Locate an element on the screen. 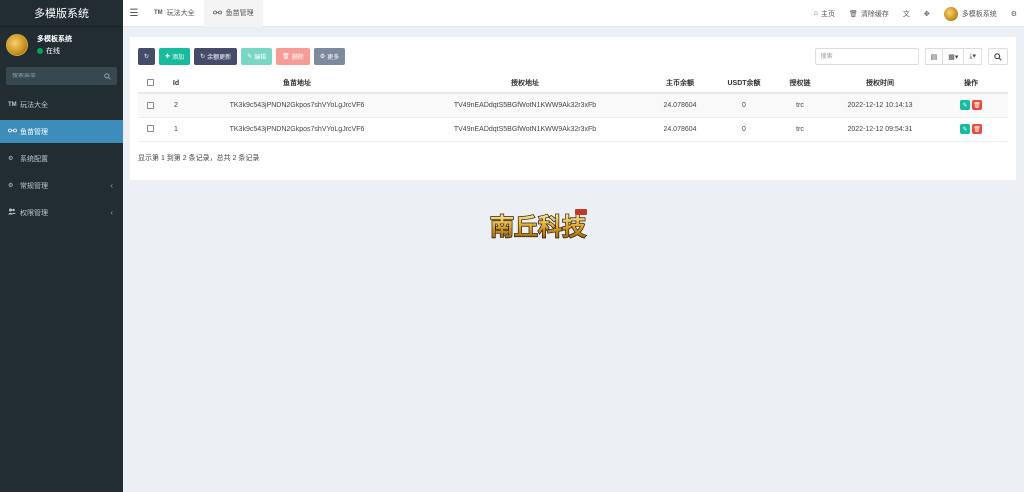 This screenshot has width=1024, height=492. cell-id: 1 is located at coordinates (176, 129).